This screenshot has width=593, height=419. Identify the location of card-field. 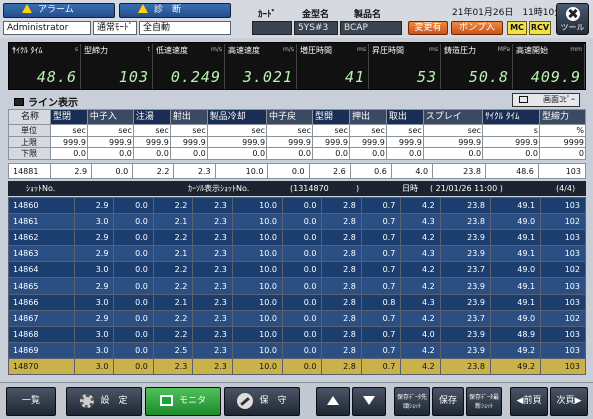
(272, 28).